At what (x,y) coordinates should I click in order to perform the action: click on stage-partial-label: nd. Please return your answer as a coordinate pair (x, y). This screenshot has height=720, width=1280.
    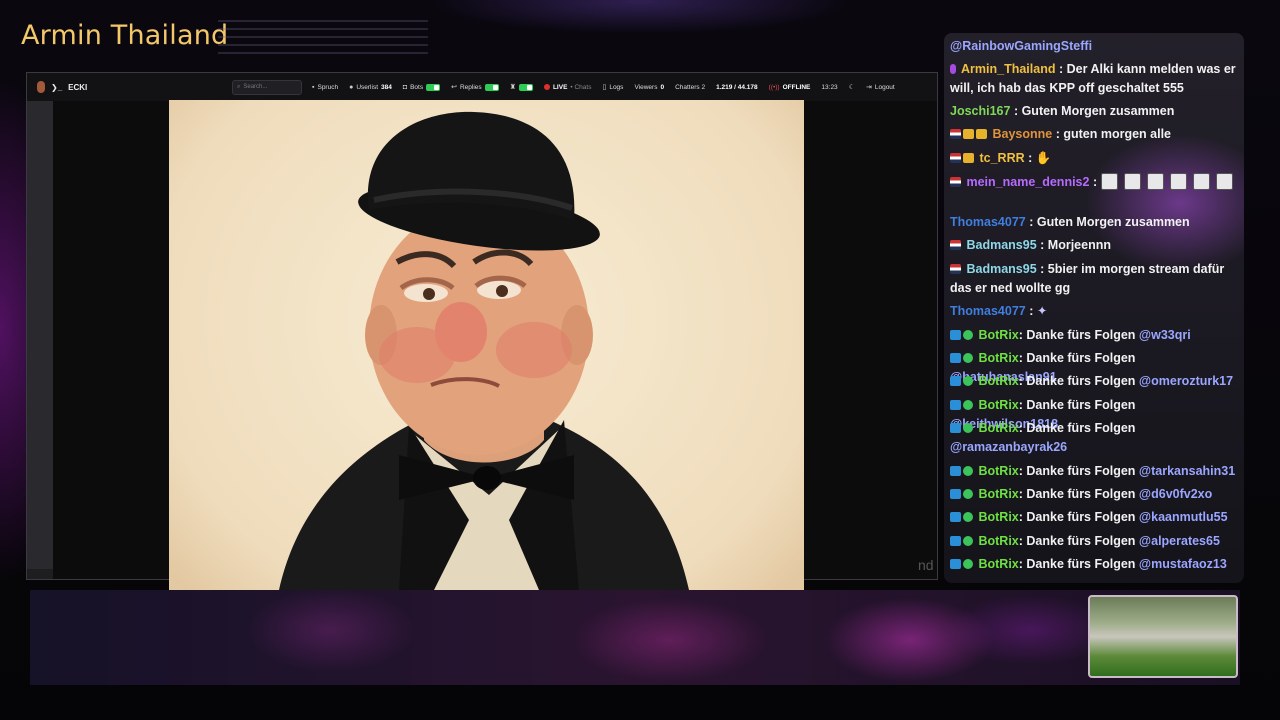
    Looking at the image, I should click on (926, 565).